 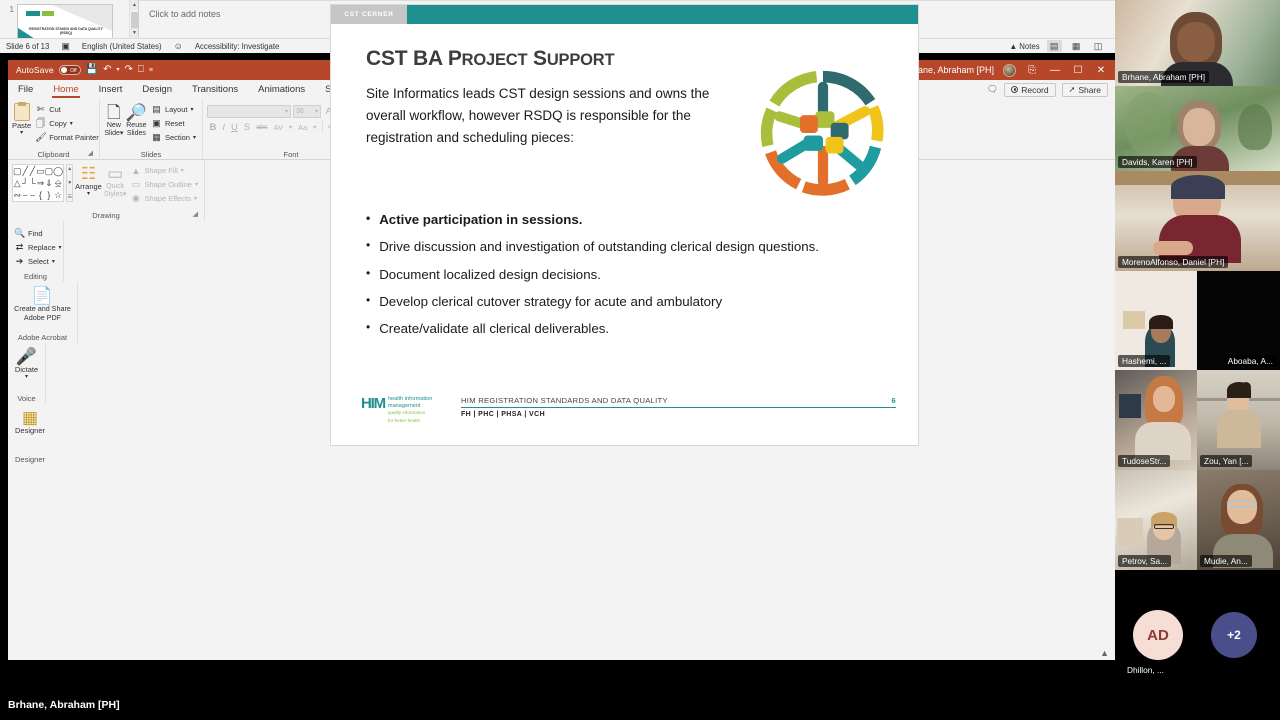 What do you see at coordinates (17, 171) in the screenshot?
I see `shape-textbox-icon: ▢` at bounding box center [17, 171].